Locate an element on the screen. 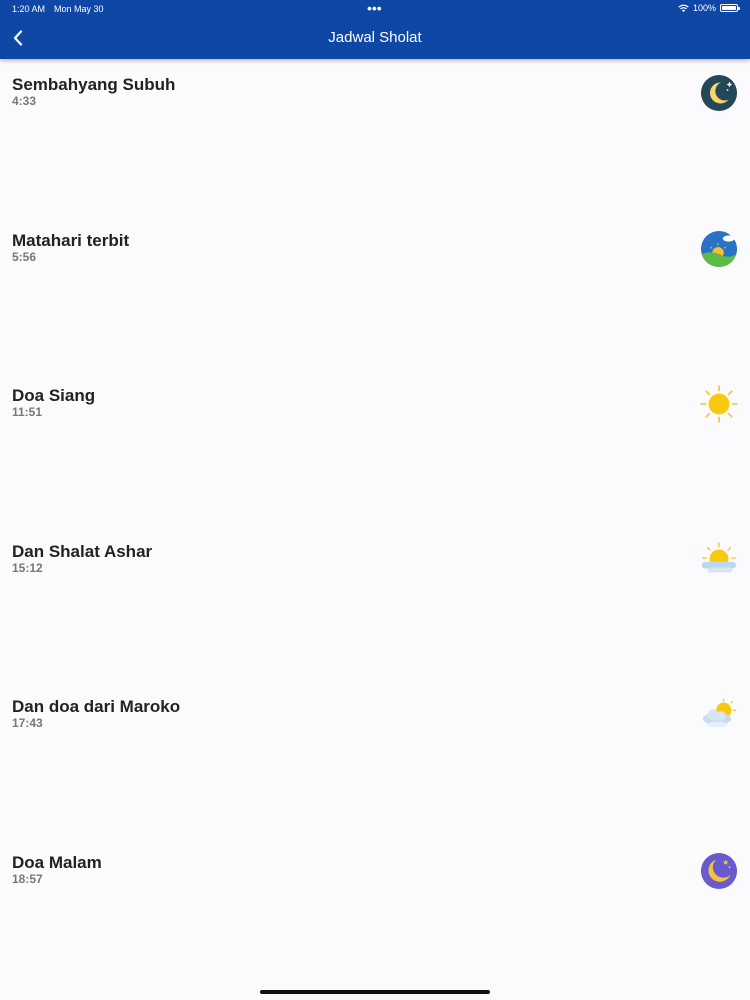 This screenshot has height=1000, width=750. prayer-time: 17:43 is located at coordinates (27, 723).